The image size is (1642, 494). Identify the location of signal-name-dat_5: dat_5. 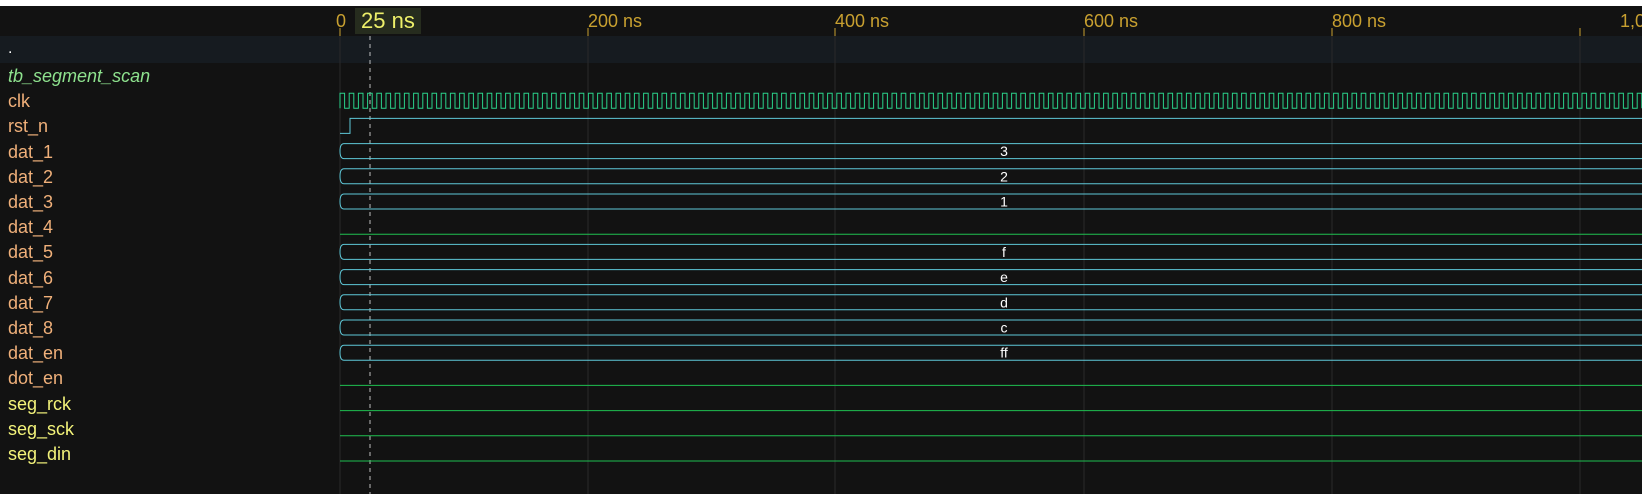
(30, 252).